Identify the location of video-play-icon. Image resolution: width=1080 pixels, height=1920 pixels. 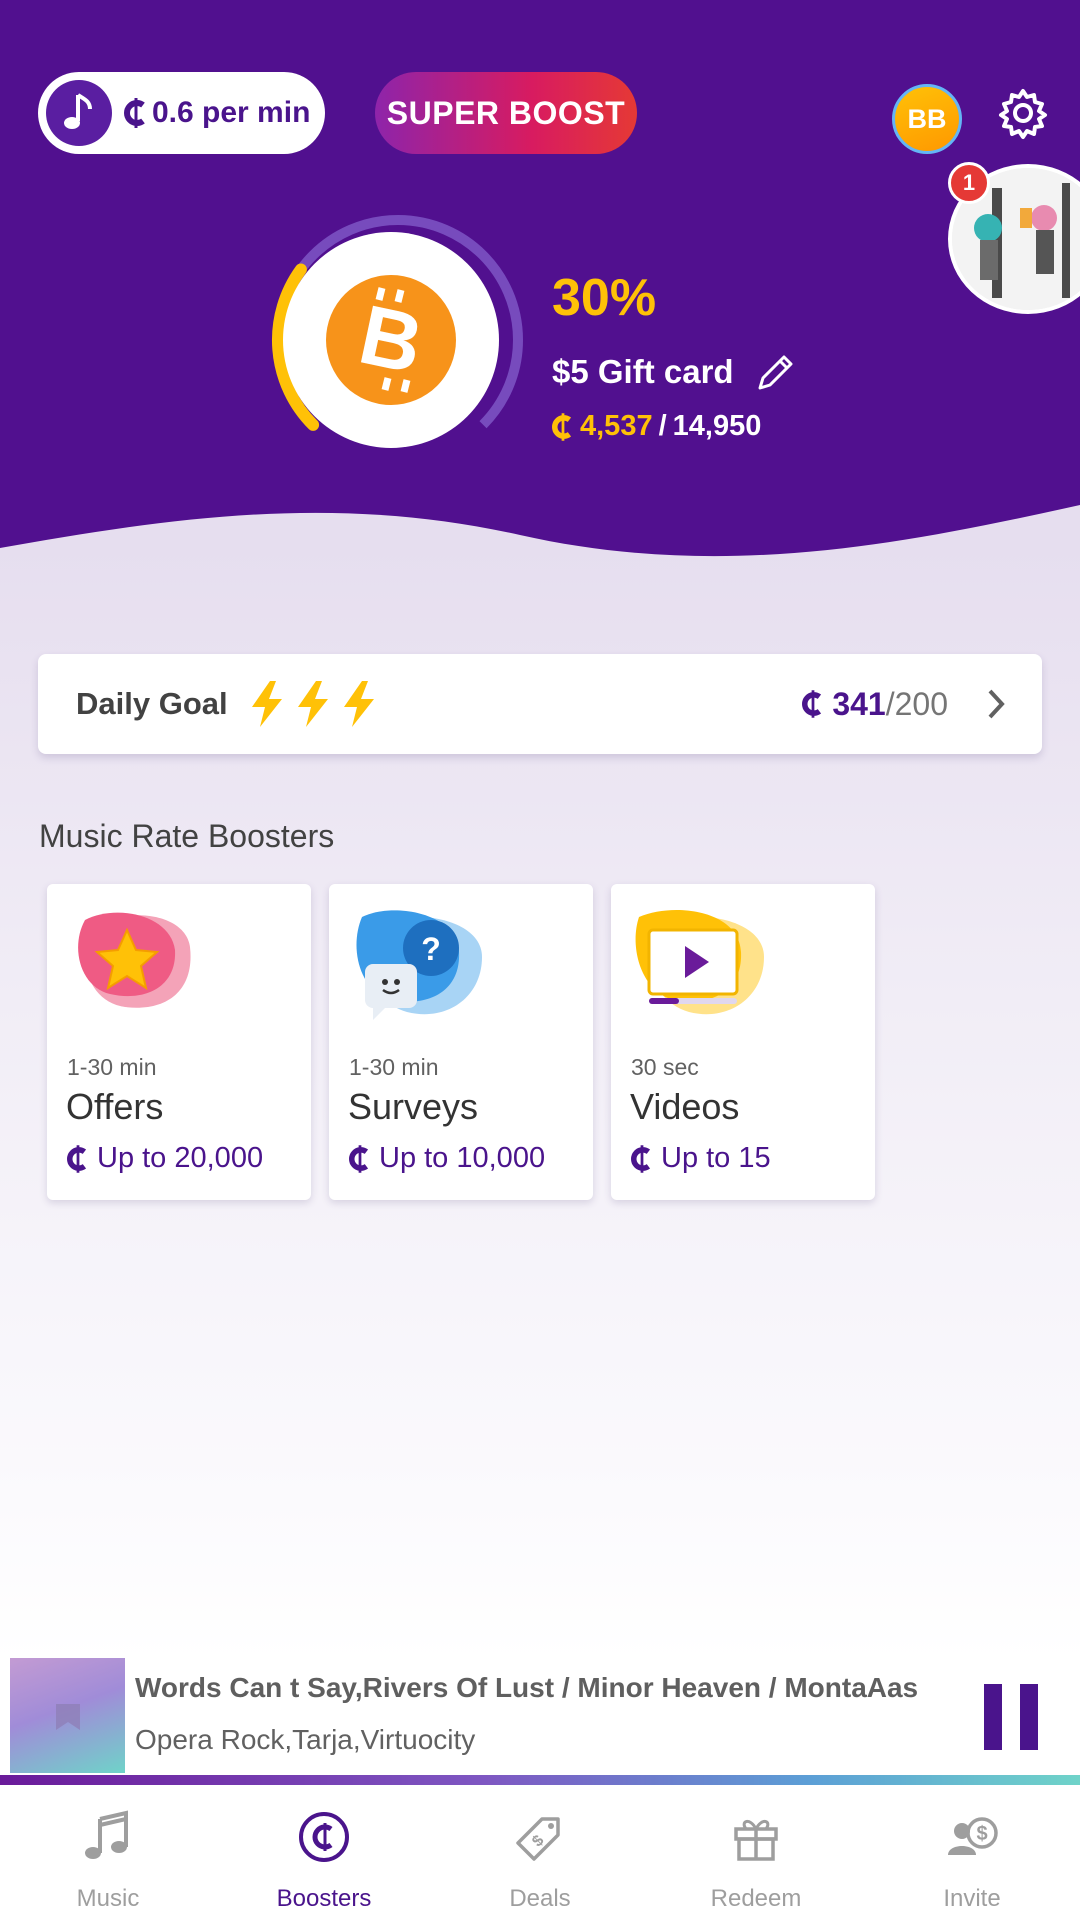
(699, 962).